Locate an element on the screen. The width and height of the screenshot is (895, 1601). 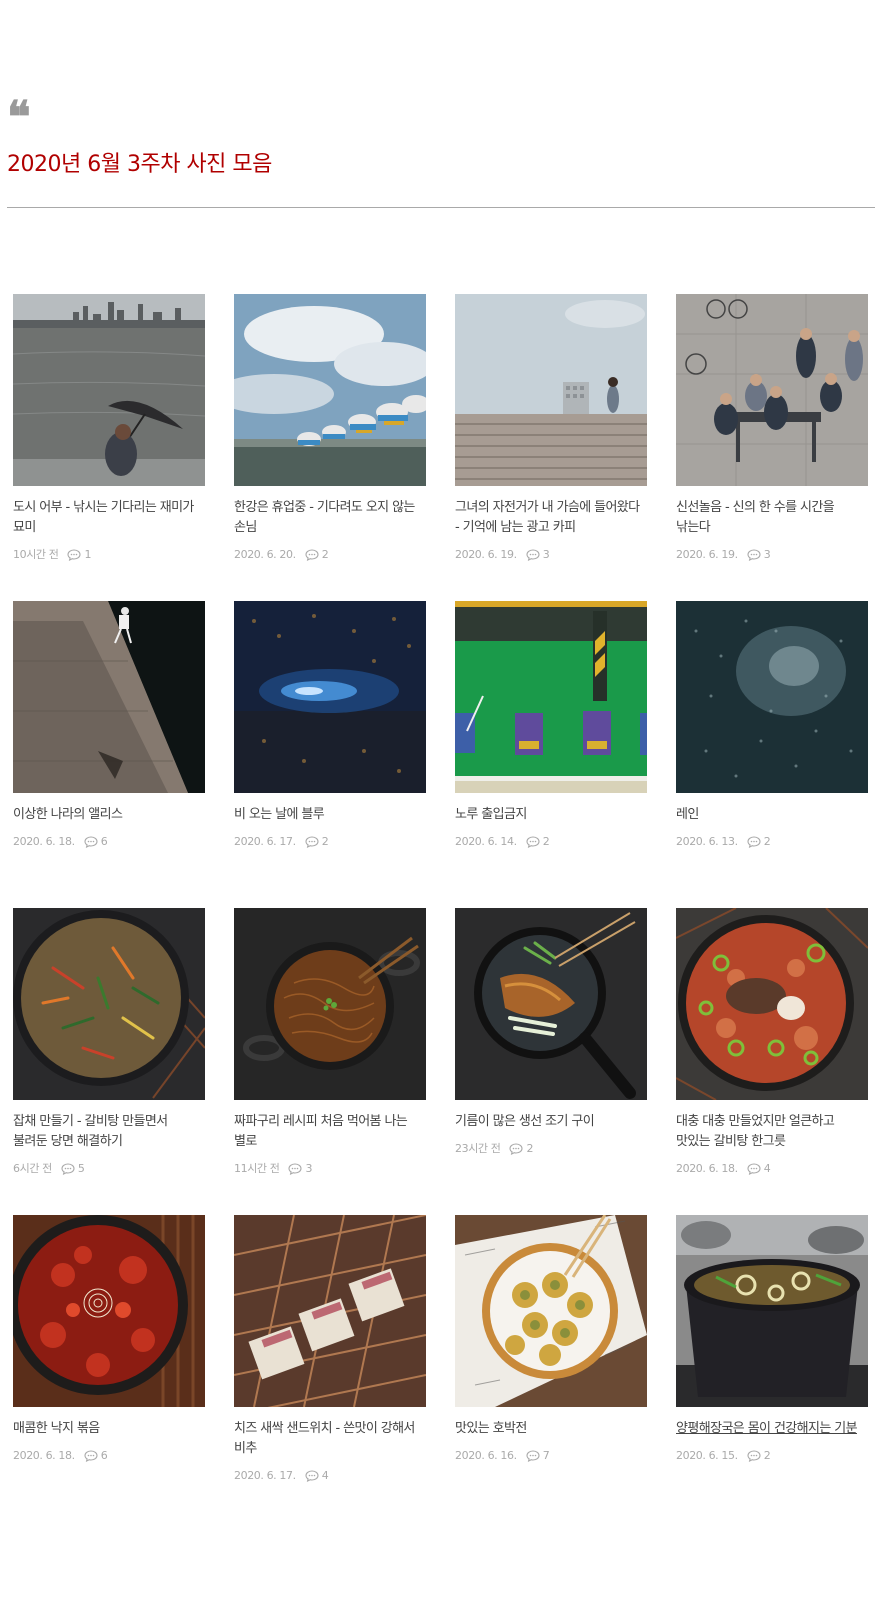
post-title: 노루 출입금지 is located at coordinates (549, 815).